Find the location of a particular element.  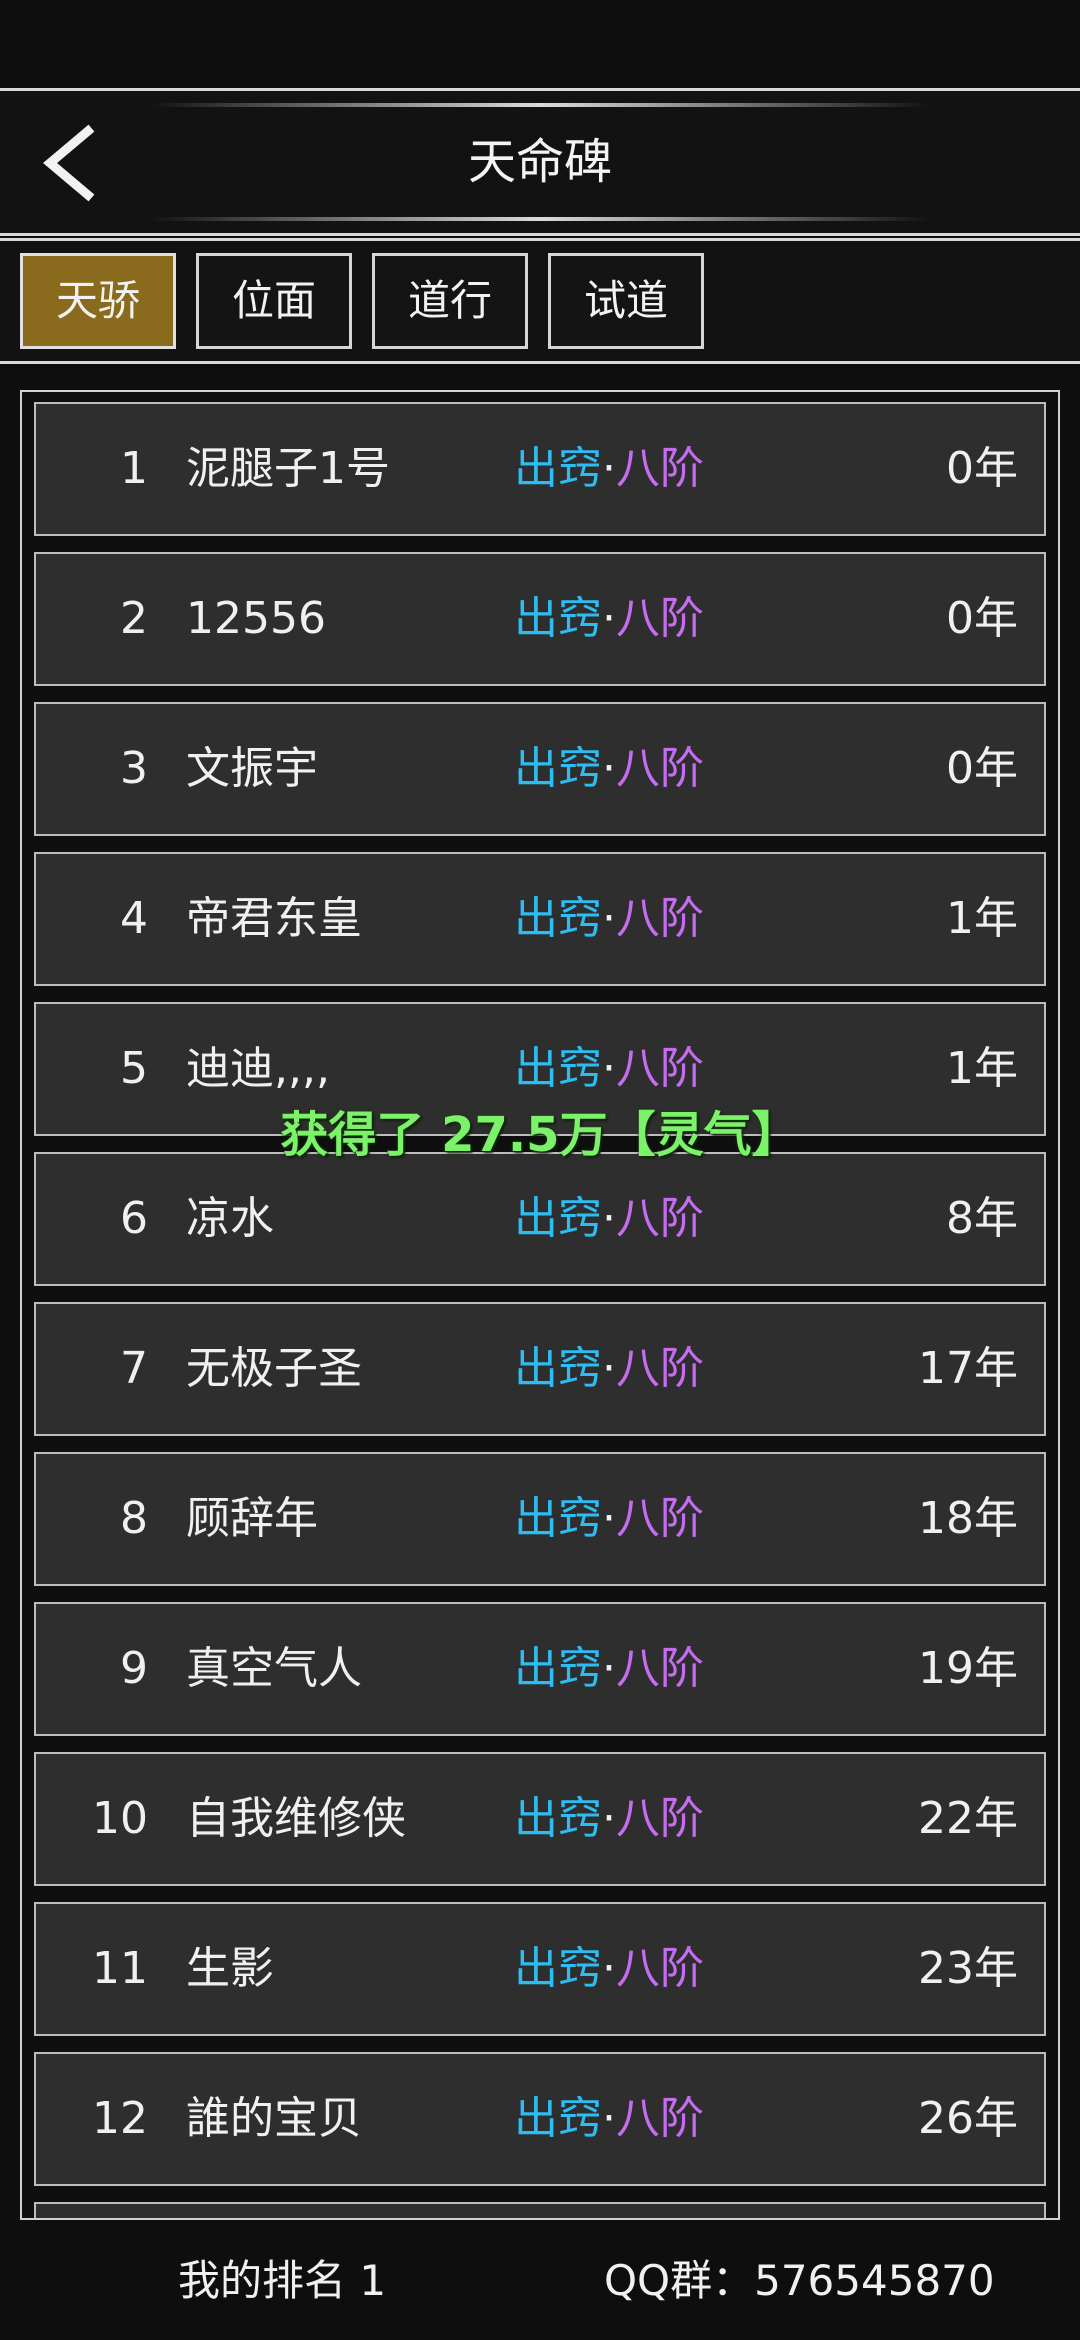

ranking-row: 8 顾辞年 出窍·八阶 18年 is located at coordinates (540, 1519).